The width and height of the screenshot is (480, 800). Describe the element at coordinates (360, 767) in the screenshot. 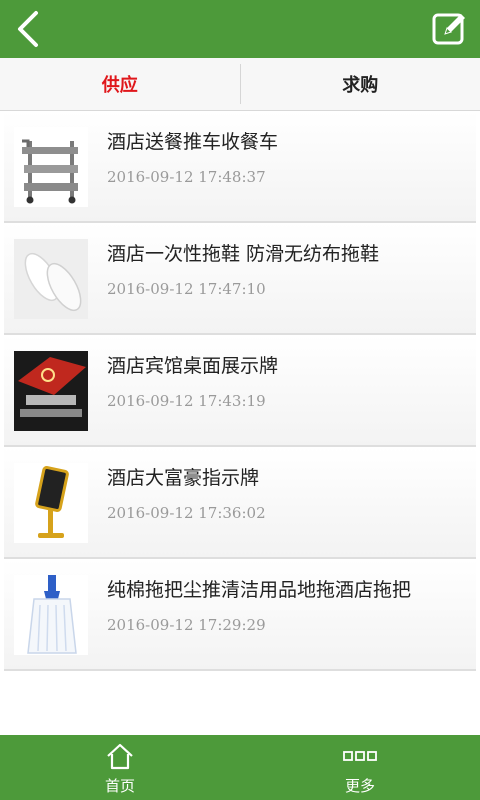

I see `nav-more: 更多` at that location.